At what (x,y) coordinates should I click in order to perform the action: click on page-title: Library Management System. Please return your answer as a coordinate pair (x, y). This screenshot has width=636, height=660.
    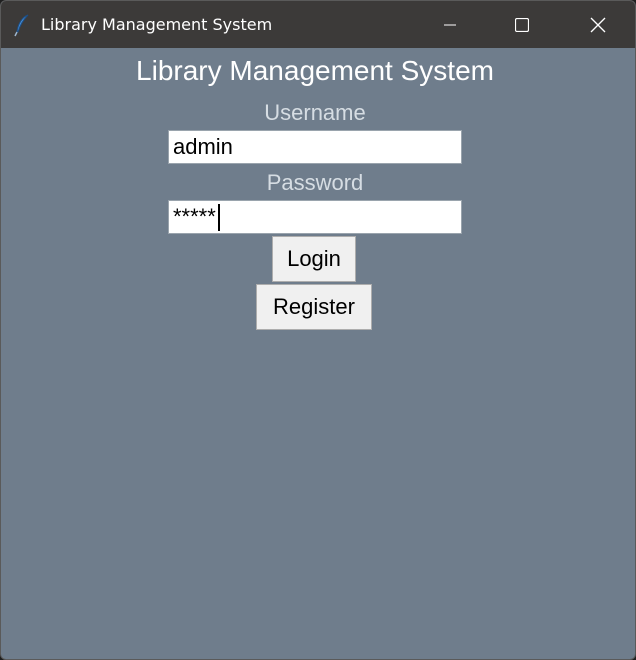
    Looking at the image, I should click on (315, 70).